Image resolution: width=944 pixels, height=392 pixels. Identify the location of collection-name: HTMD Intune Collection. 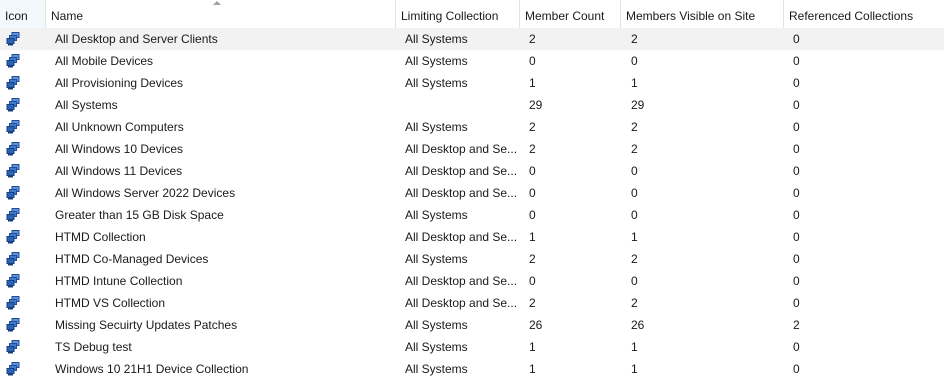
(119, 281).